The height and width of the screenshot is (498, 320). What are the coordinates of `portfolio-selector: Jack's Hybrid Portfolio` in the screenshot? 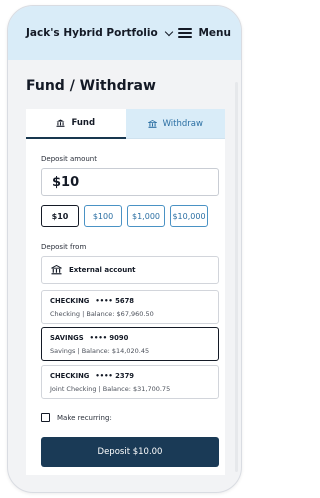 It's located at (99, 33).